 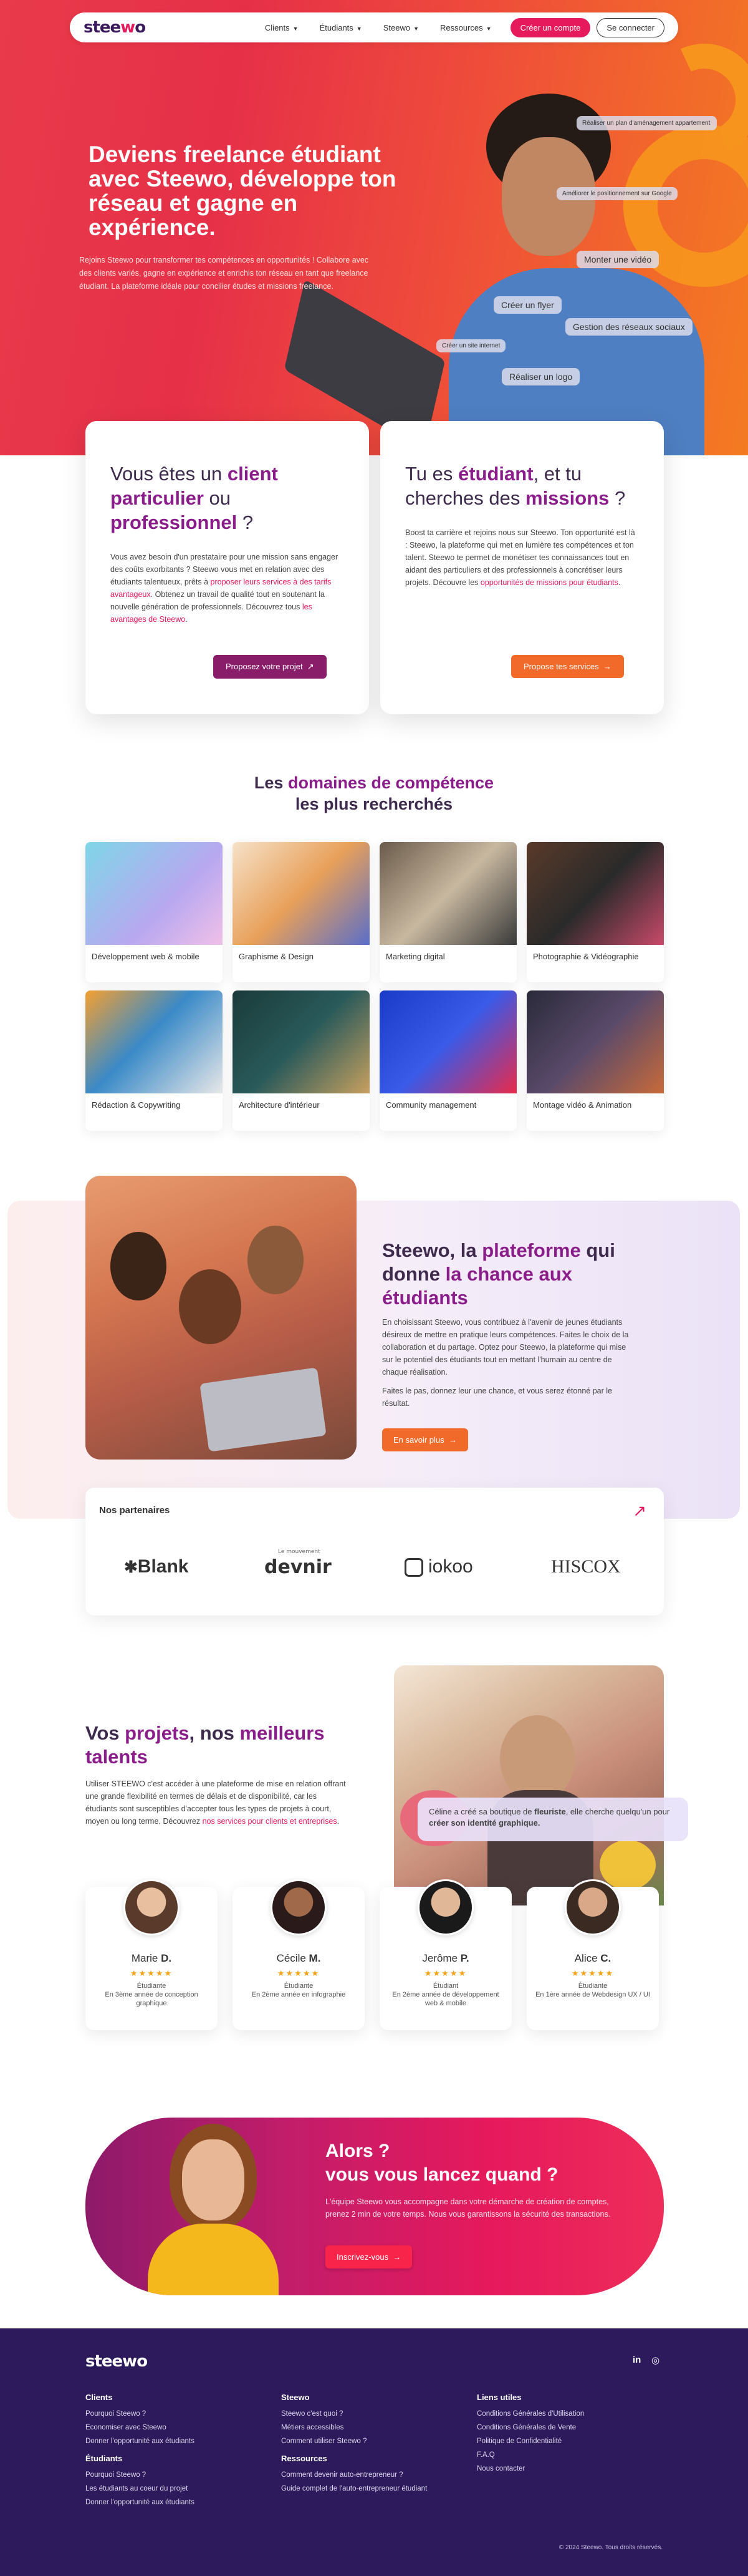 What do you see at coordinates (378, 27) in the screenshot?
I see `main-menu: Clients ▼ Étudiants ▼ Steewo ▼ Ressources ▼` at bounding box center [378, 27].